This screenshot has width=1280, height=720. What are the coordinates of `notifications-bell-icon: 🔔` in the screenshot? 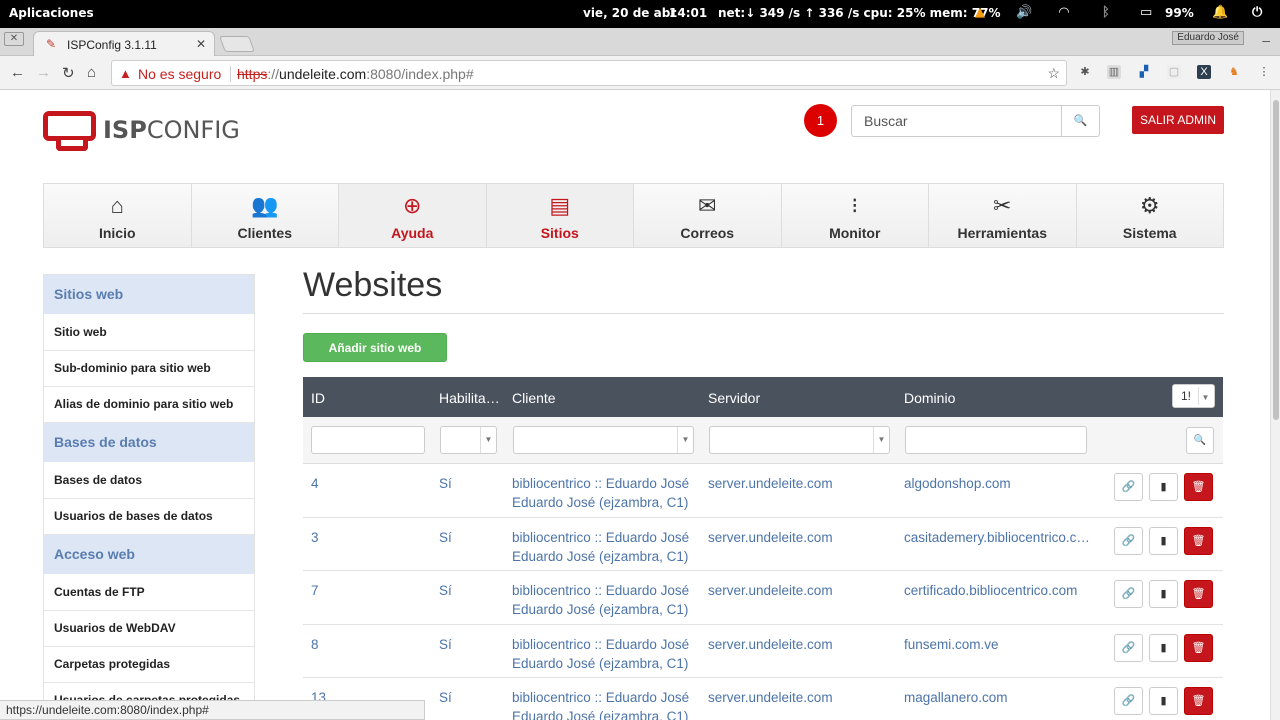 It's located at (1220, 12).